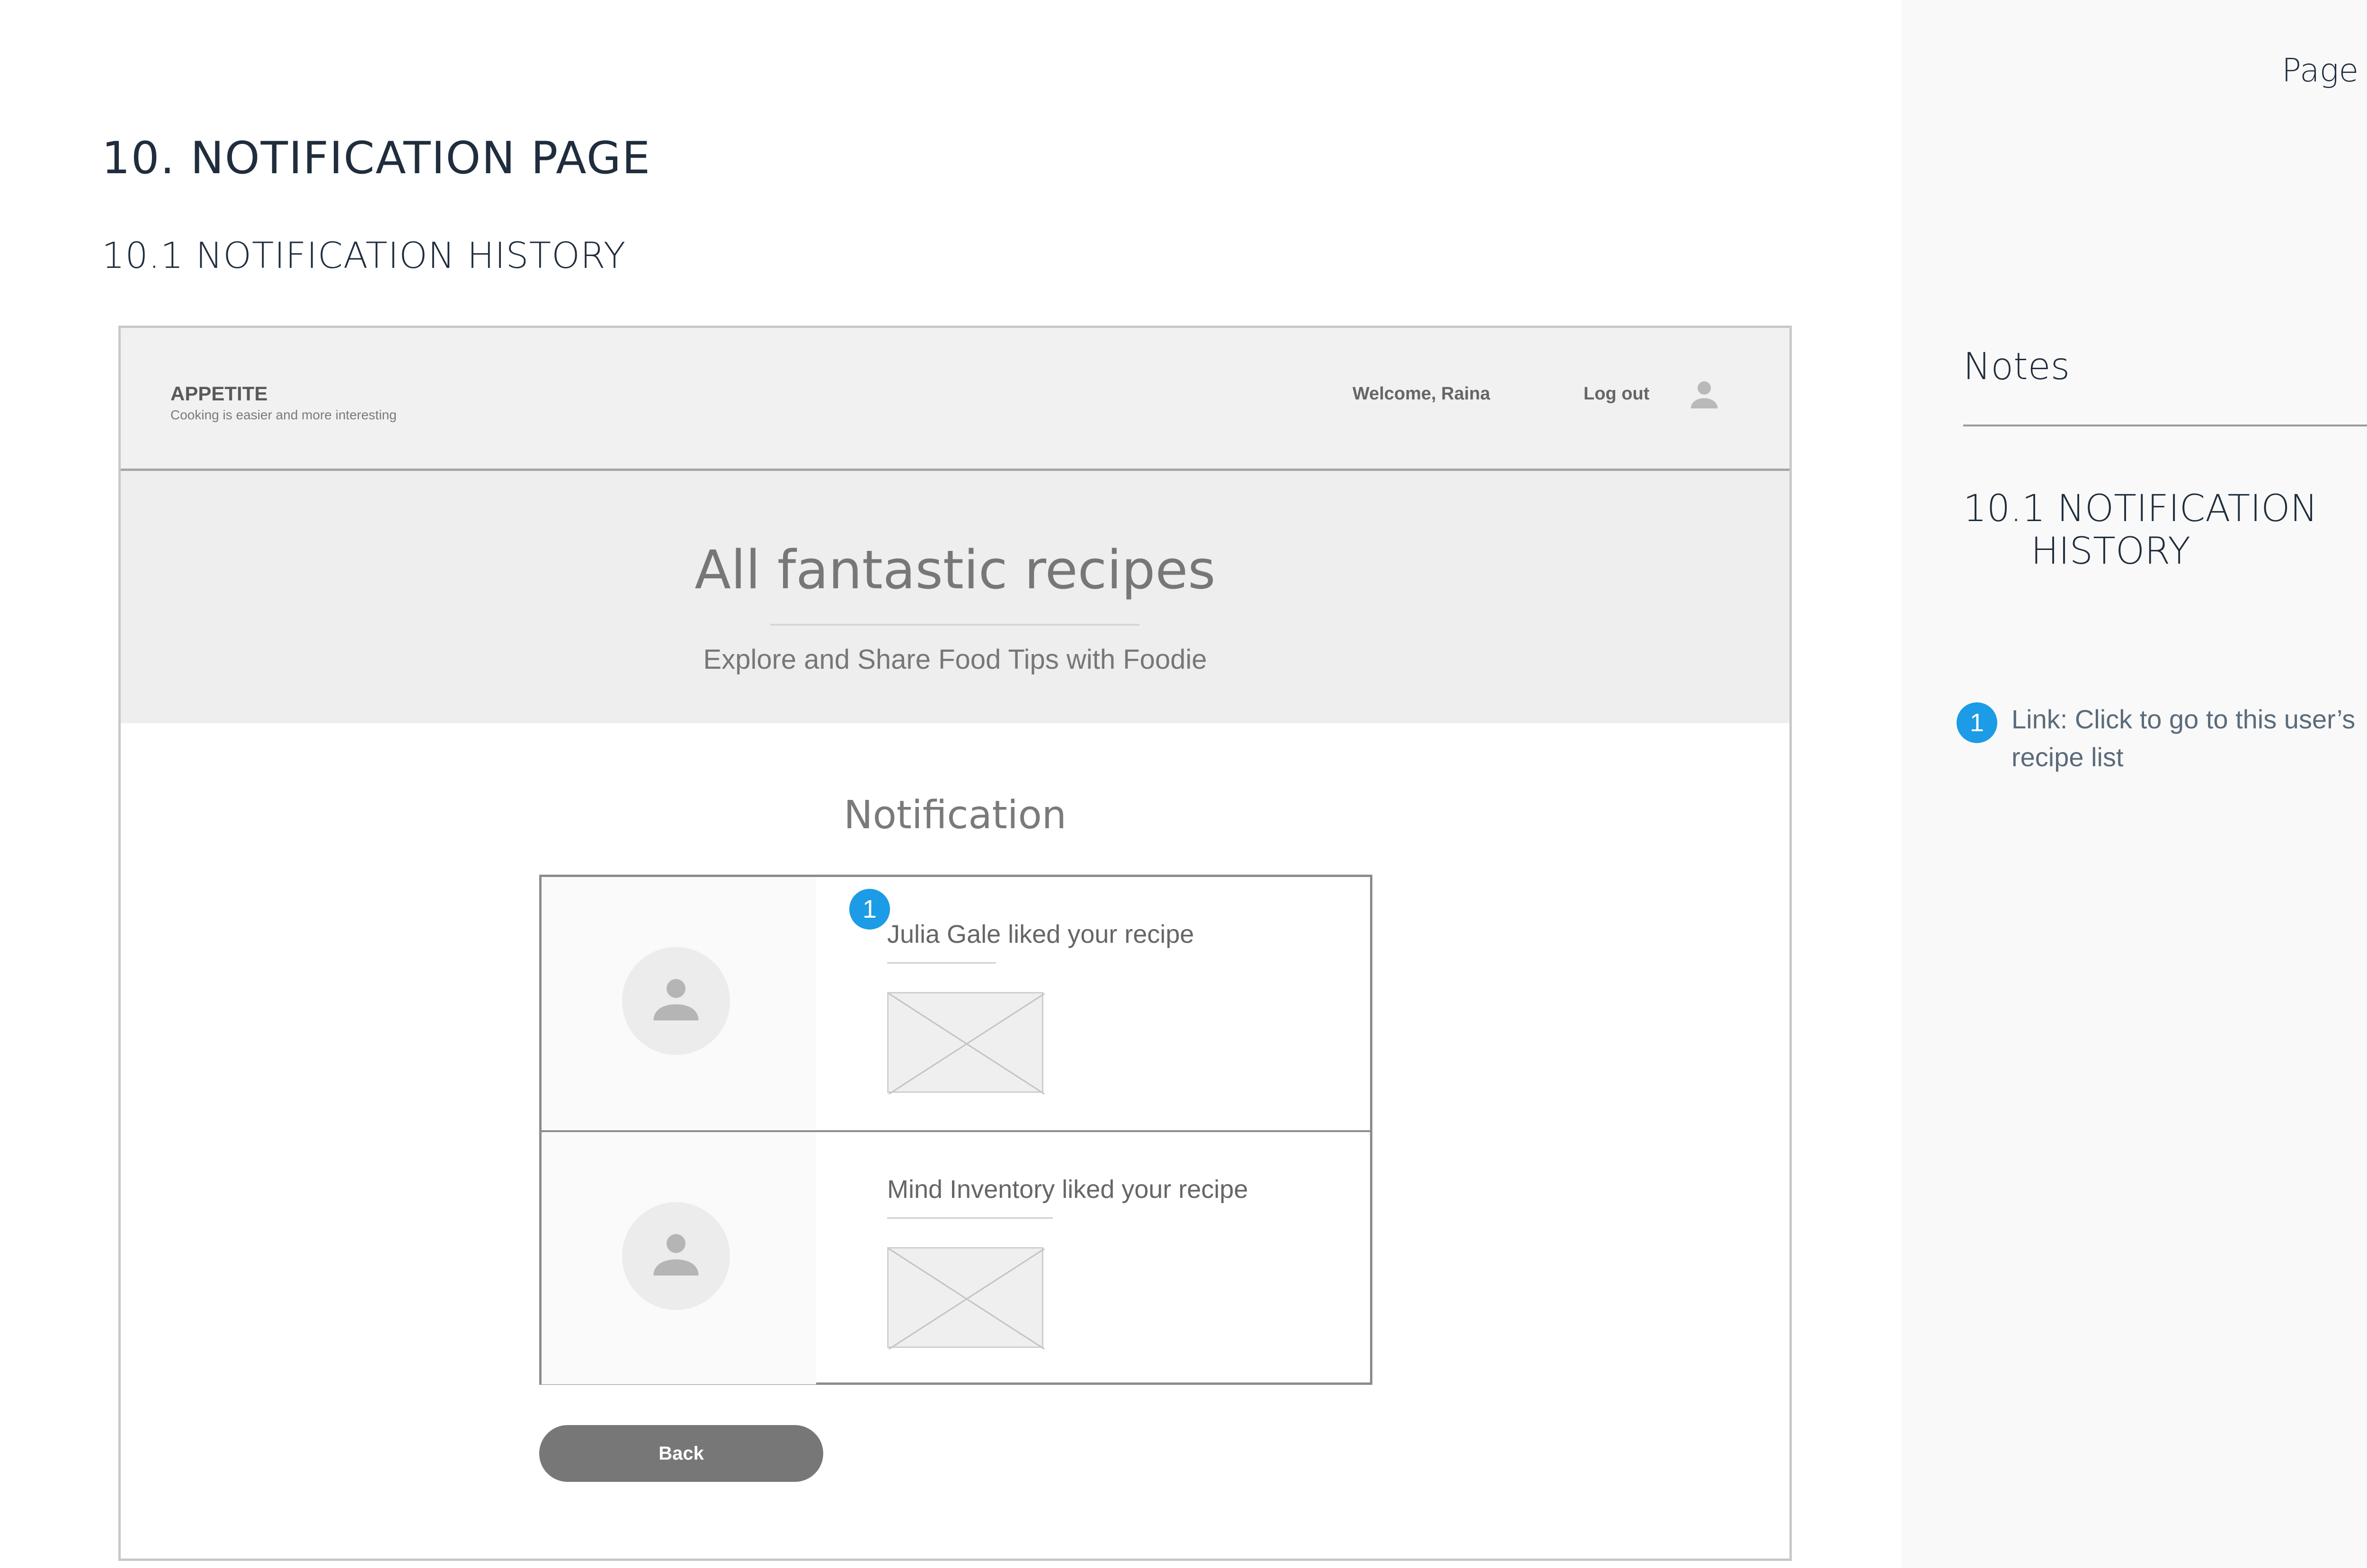 The width and height of the screenshot is (2367, 1568). What do you see at coordinates (283, 415) in the screenshot?
I see `brand-tagline: Cooking is easier and more interesting` at bounding box center [283, 415].